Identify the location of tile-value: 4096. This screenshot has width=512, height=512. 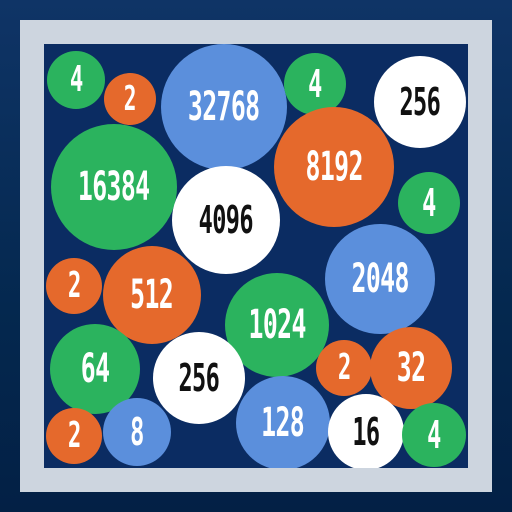
(226, 220).